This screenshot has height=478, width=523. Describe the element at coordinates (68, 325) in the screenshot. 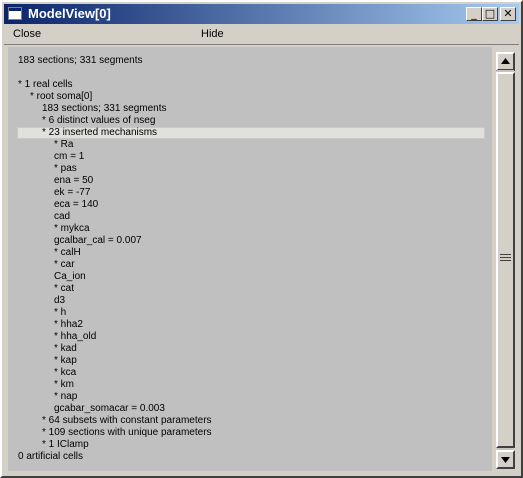

I see `tree-item: * hha2` at that location.